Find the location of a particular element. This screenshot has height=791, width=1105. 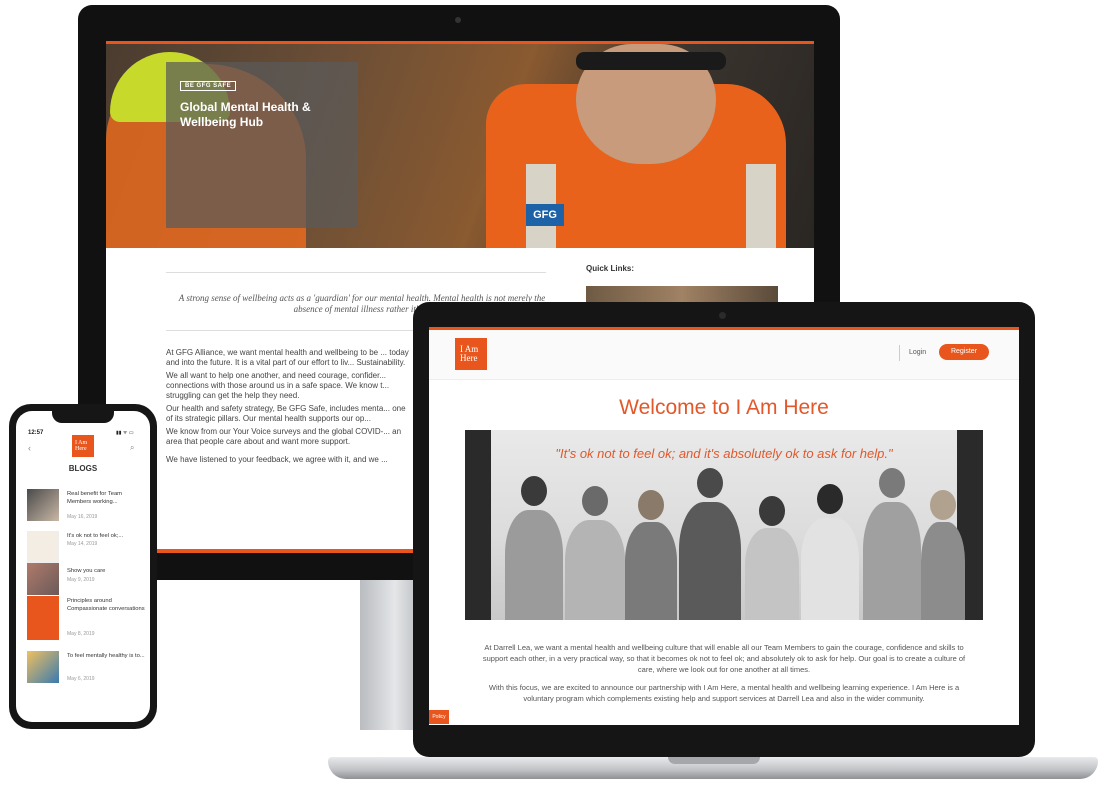

hero-title-line: Global Mental Health & is located at coordinates (245, 107).